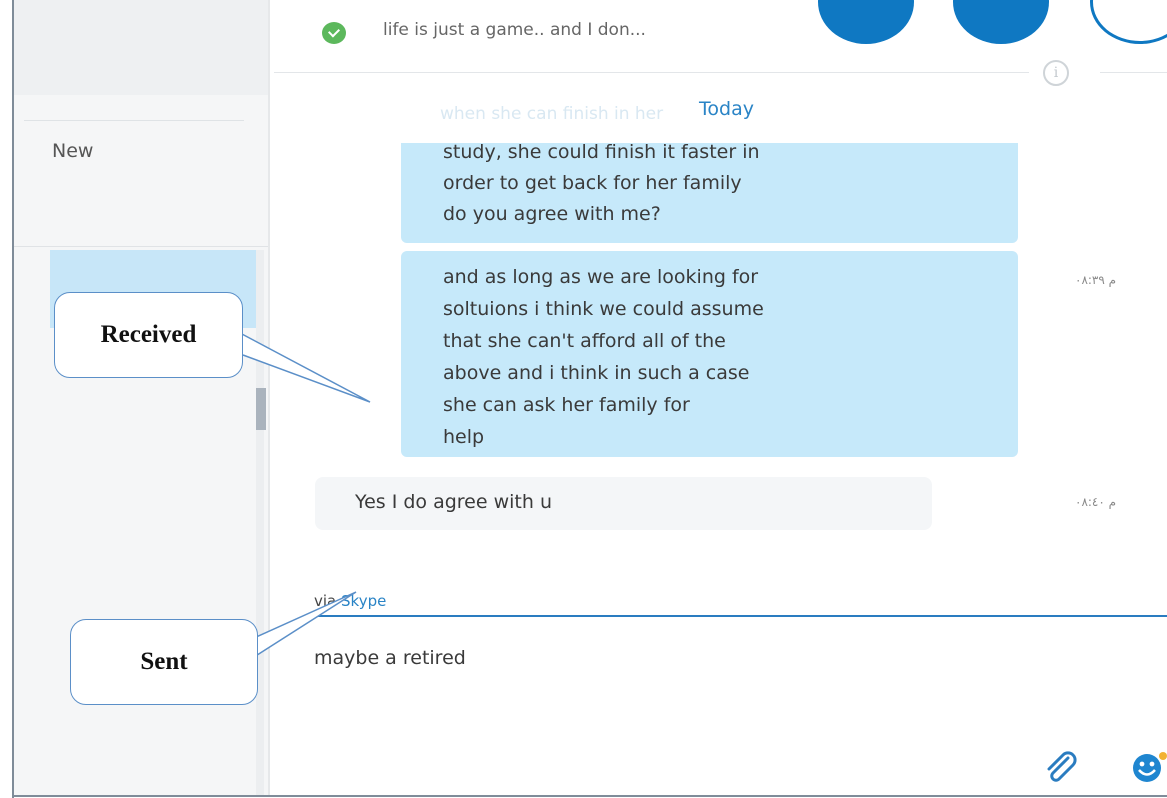  What do you see at coordinates (390, 658) in the screenshot?
I see `message-input: maybe a retired` at bounding box center [390, 658].